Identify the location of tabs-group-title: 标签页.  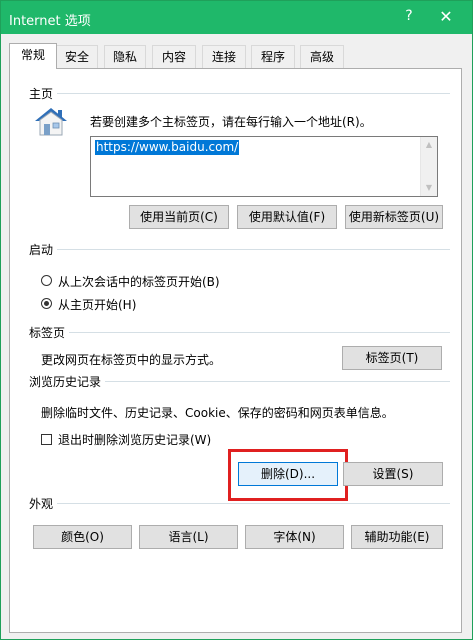
(49, 332).